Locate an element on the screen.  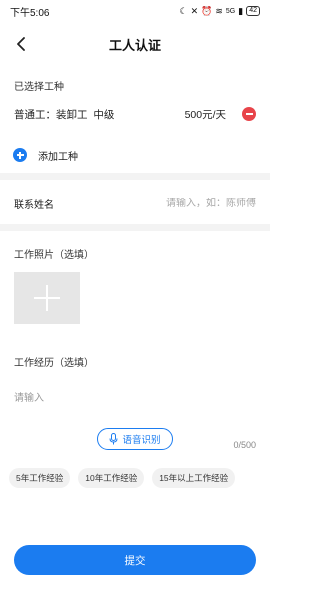
add-job-button: 添加工种 is located at coordinates (45, 155).